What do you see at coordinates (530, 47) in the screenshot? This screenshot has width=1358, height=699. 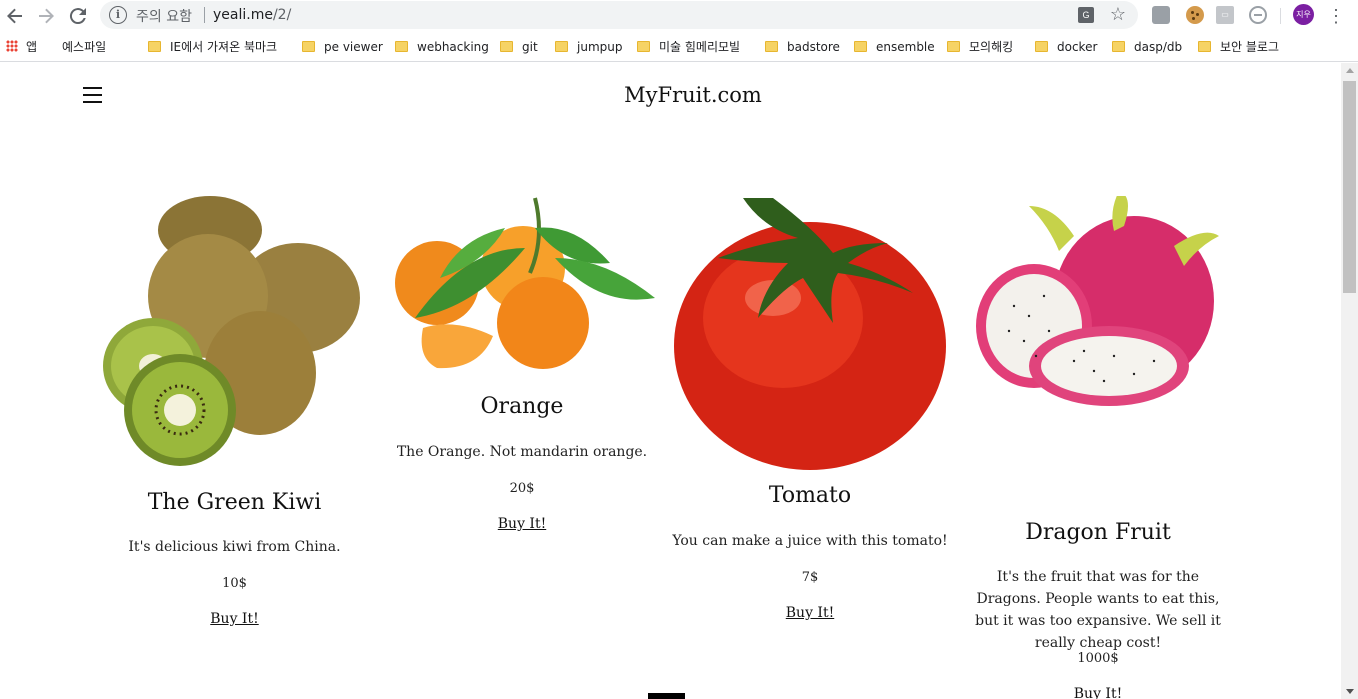 I see `bookmark-label: git` at bounding box center [530, 47].